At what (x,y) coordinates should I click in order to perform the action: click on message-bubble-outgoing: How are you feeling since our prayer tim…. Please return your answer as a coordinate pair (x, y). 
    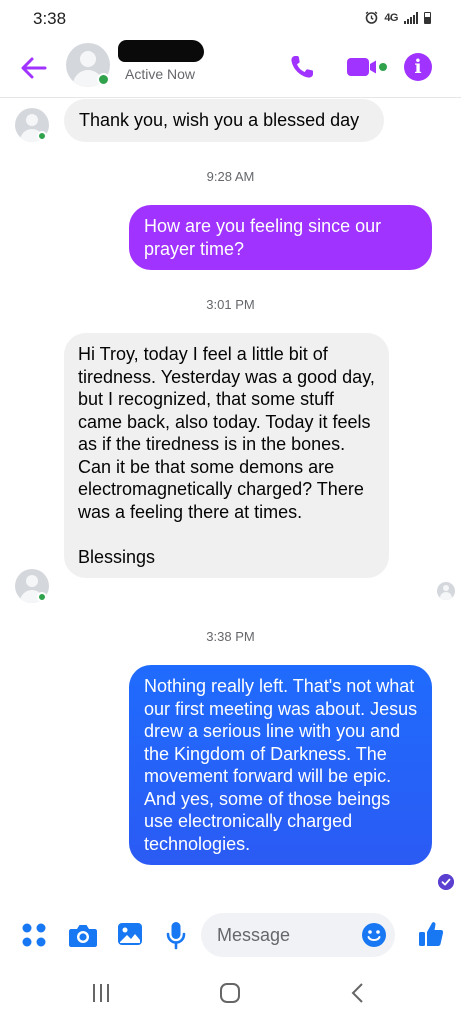
    Looking at the image, I should click on (280, 237).